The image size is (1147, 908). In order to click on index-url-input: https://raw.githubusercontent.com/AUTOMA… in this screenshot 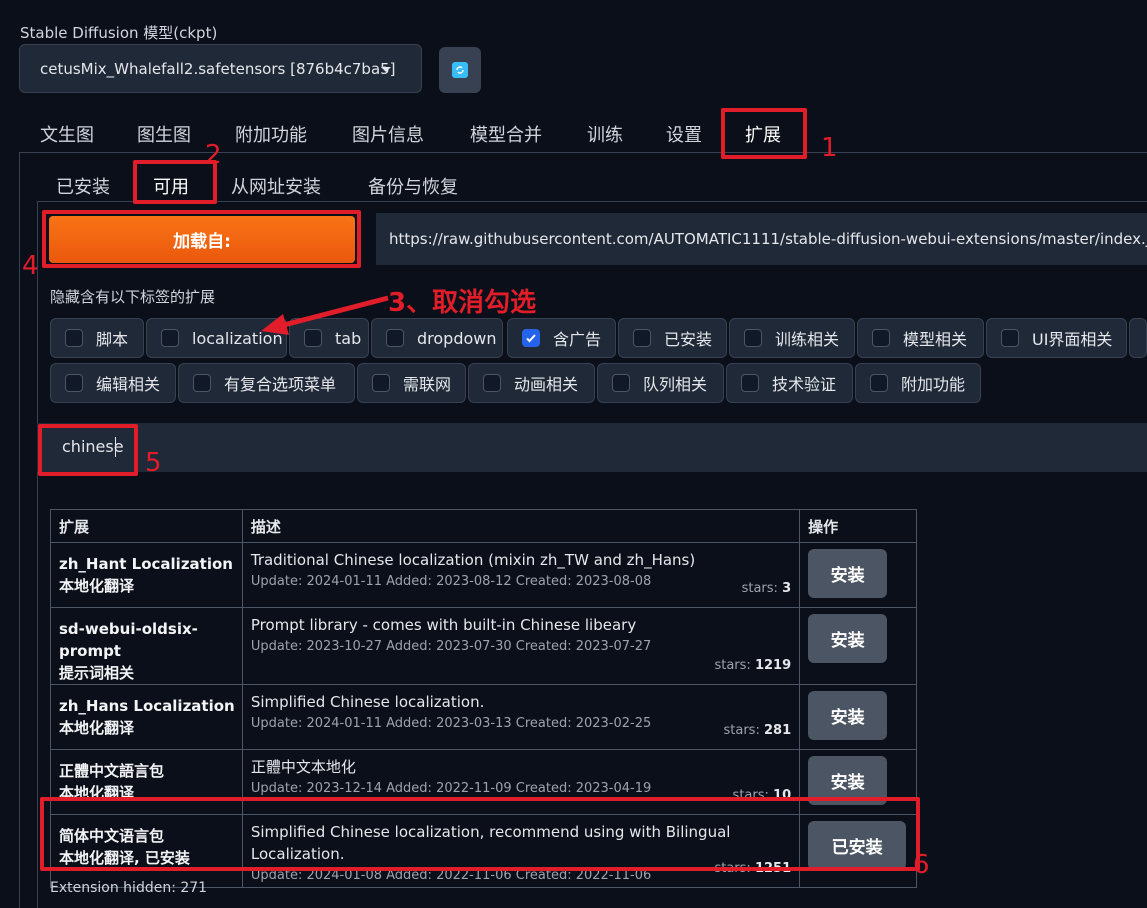, I will do `click(761, 239)`.